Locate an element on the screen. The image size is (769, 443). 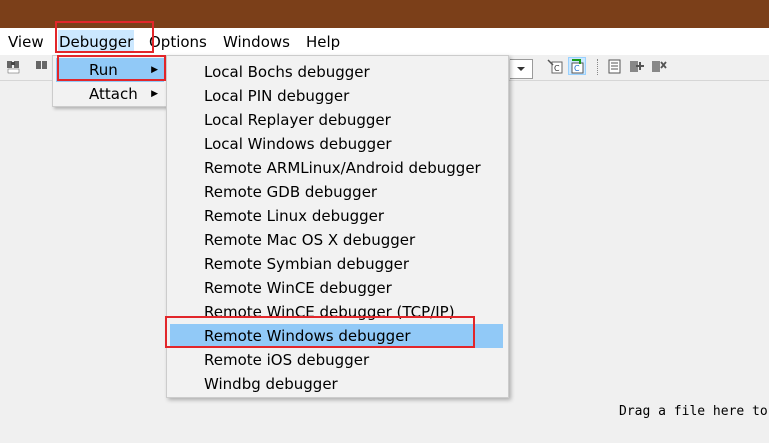
menu-view: View is located at coordinates (26, 42).